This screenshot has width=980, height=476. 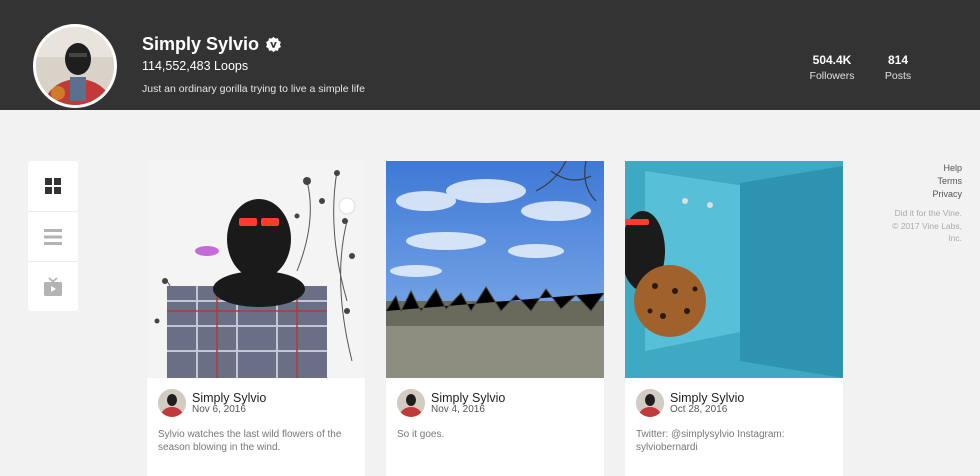 I want to click on grid-view-button, so click(x=53, y=186).